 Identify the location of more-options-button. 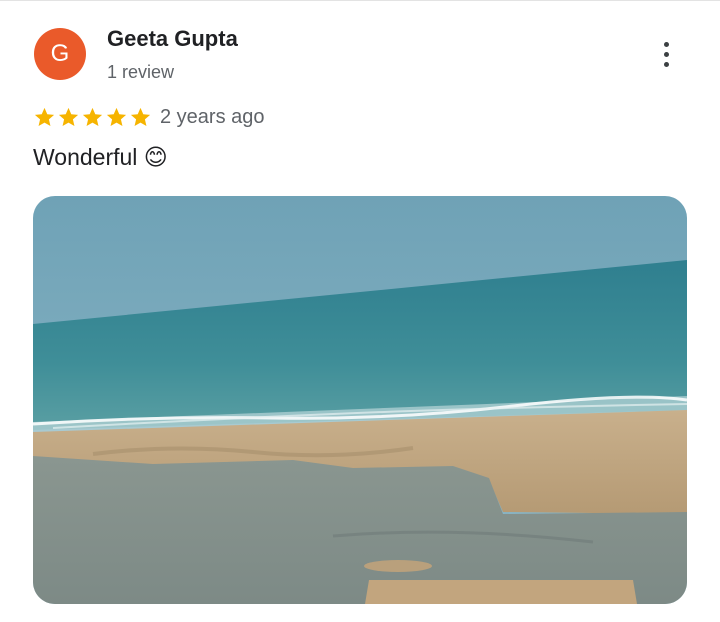
(666, 54).